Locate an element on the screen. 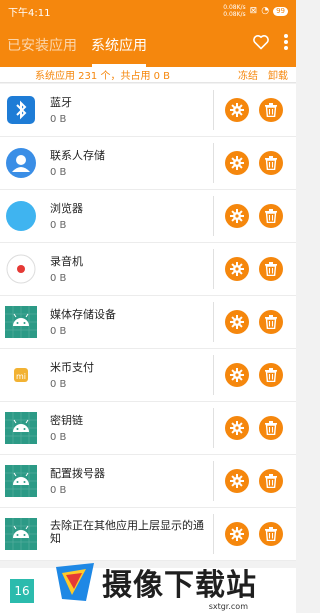  favorite-heart-icon is located at coordinates (261, 44).